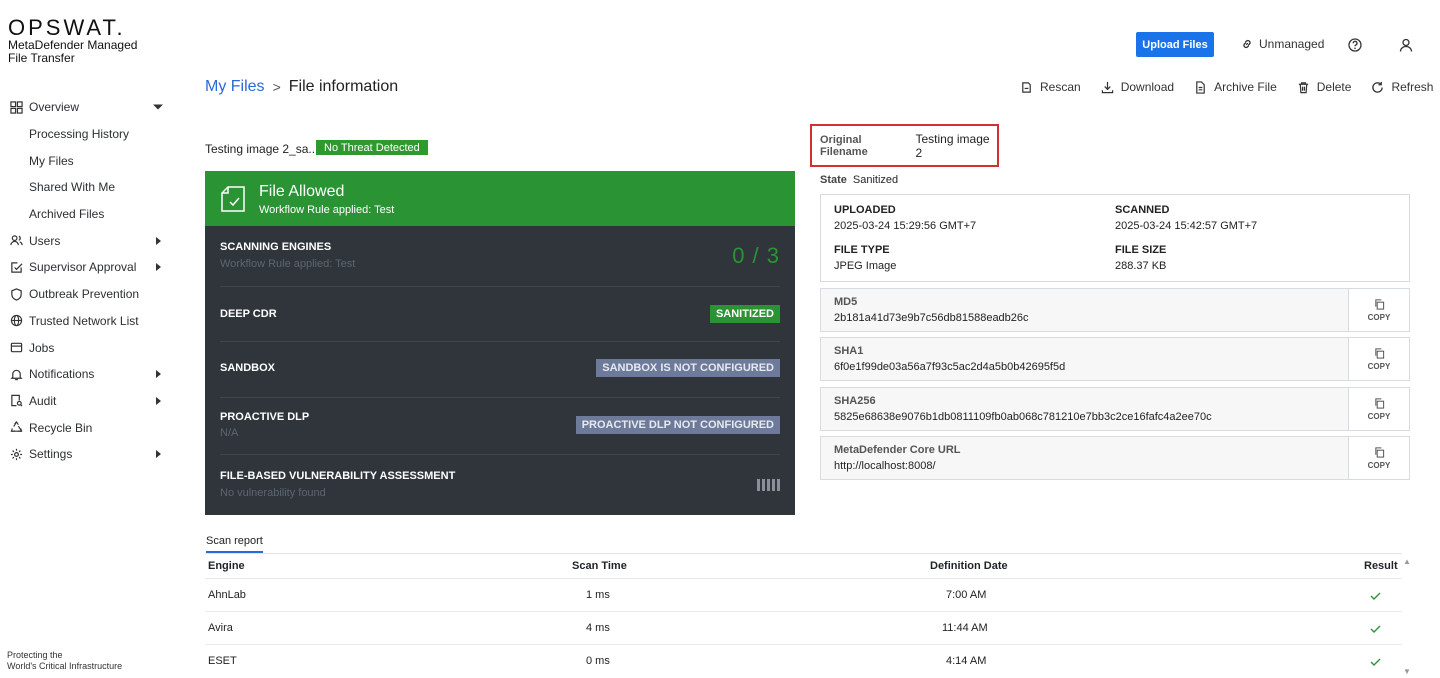  What do you see at coordinates (54, 107) in the screenshot?
I see `sidebar-item-label: Overview` at bounding box center [54, 107].